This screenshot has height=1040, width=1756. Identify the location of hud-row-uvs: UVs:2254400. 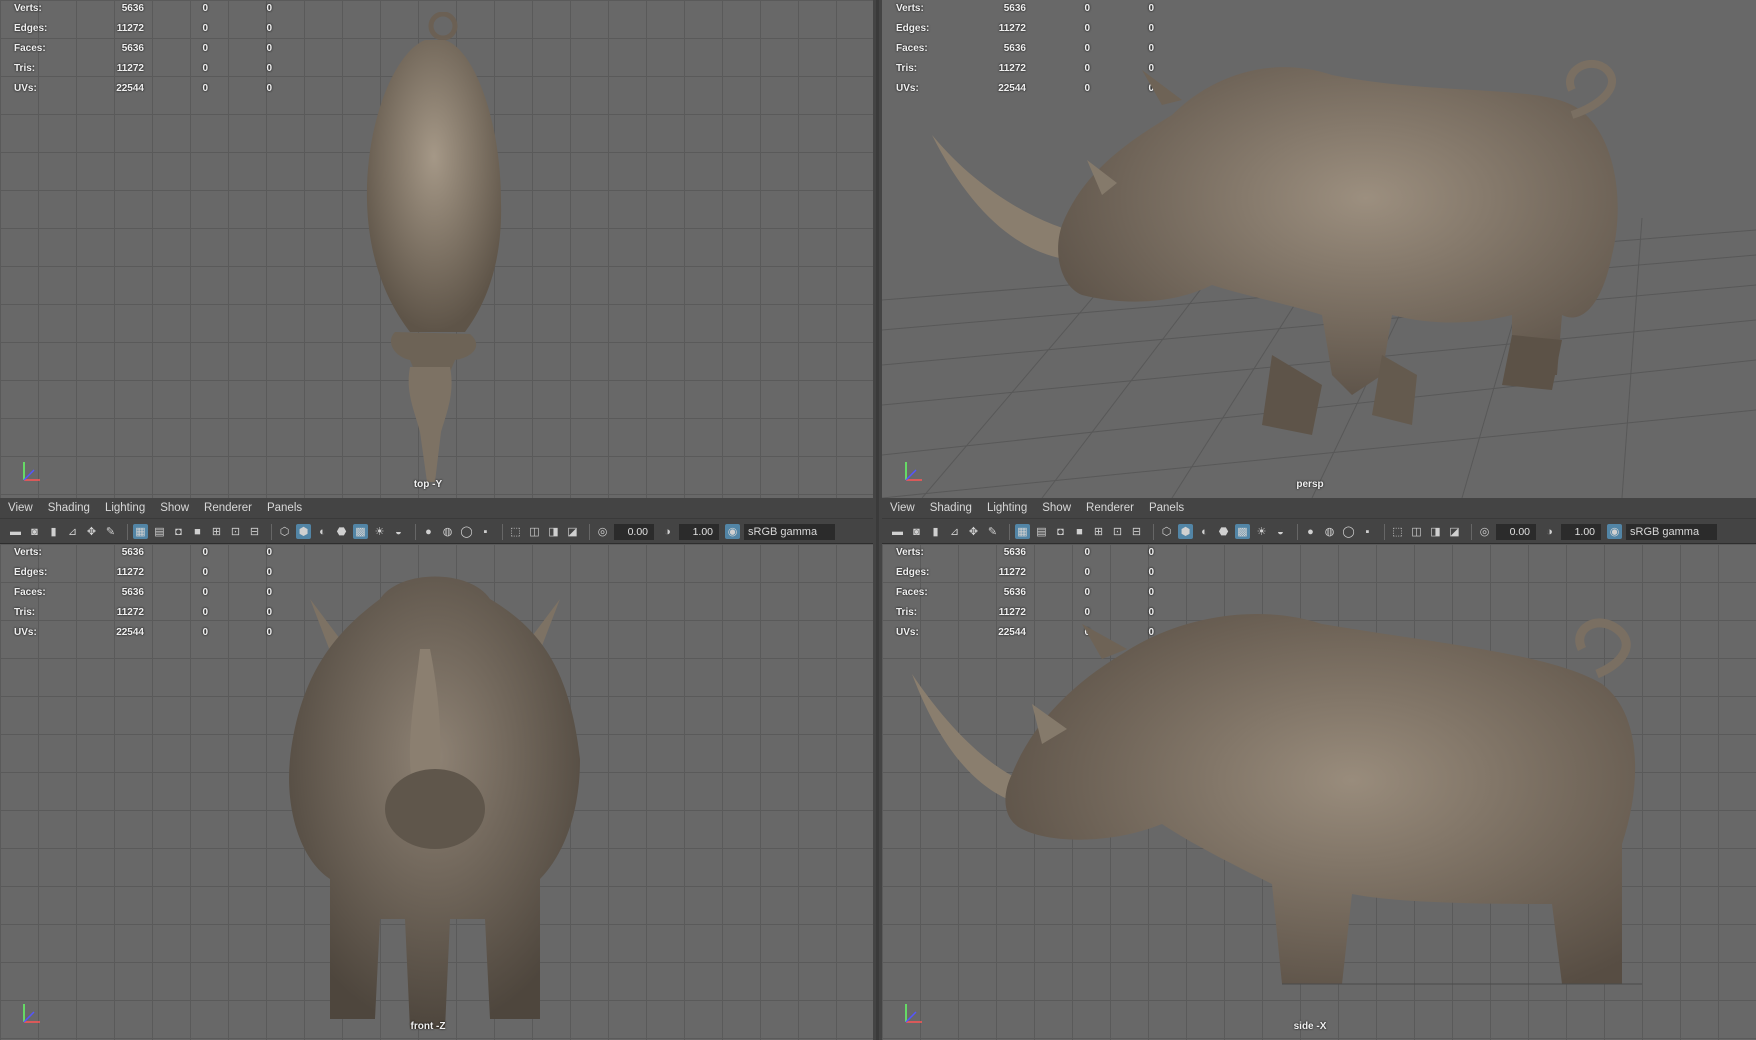
(143, 88).